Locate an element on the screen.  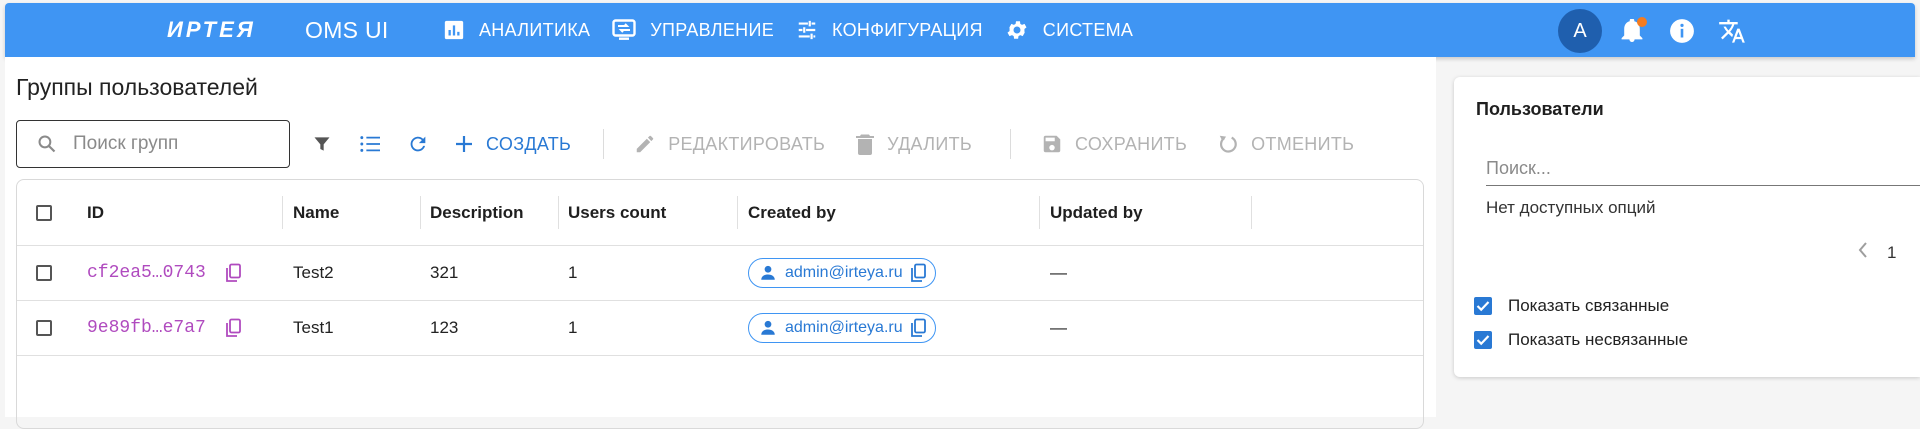
language-button is located at coordinates (1732, 31).